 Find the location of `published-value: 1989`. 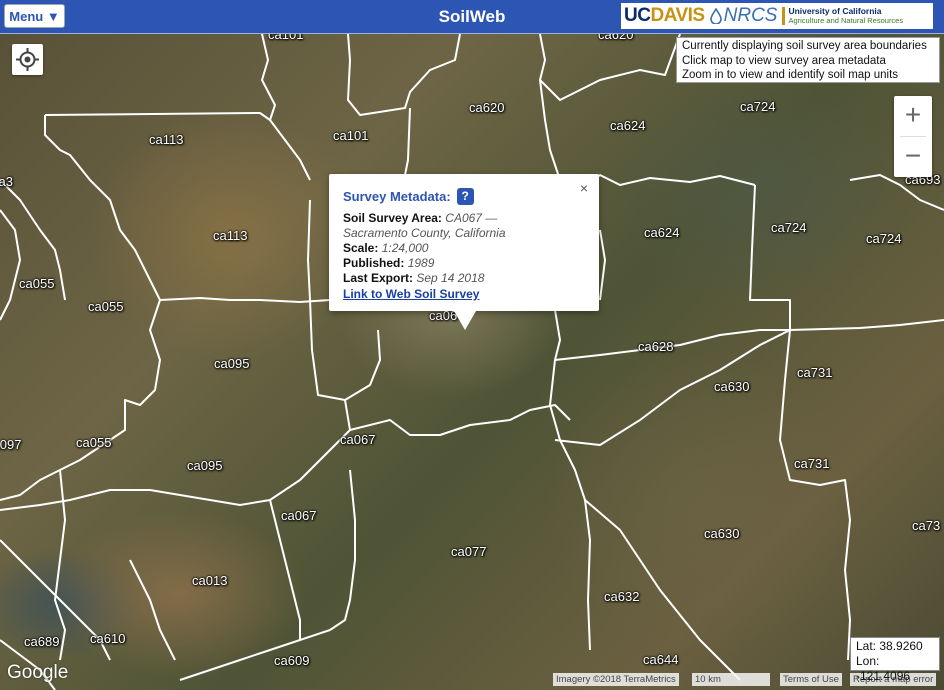

published-value: 1989 is located at coordinates (421, 263).